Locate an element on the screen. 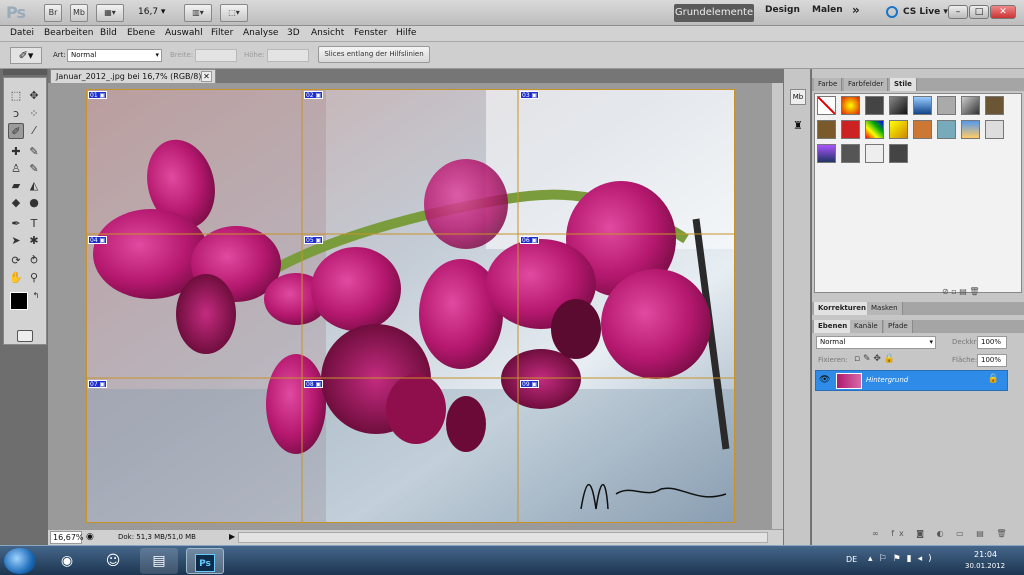  cs-live-button: CS Live ▾ is located at coordinates (925, 12).